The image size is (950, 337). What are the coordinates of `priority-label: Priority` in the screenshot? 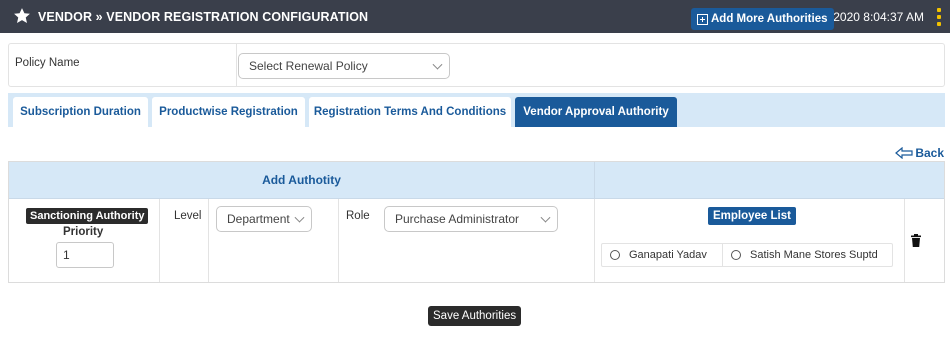 It's located at (83, 232).